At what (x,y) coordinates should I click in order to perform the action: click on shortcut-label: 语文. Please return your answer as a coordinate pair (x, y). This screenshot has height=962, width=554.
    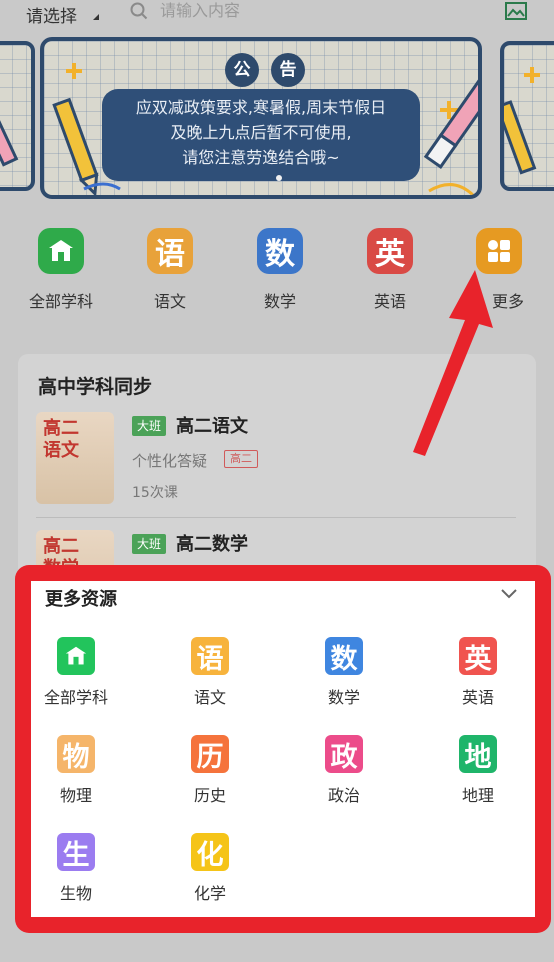
    Looking at the image, I should click on (169, 301).